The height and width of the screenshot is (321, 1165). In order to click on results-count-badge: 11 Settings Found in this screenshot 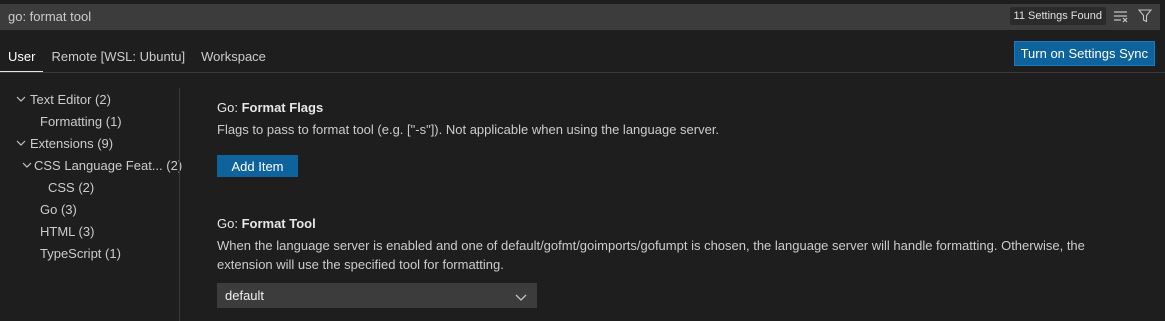, I will do `click(1057, 16)`.